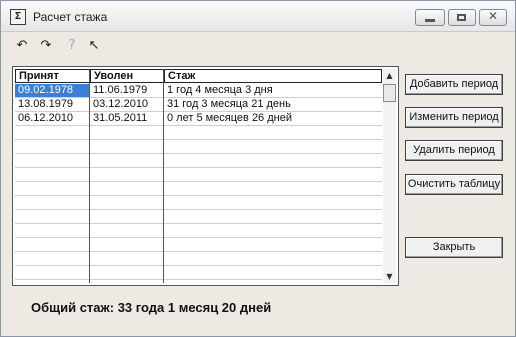 The image size is (516, 337). What do you see at coordinates (454, 247) in the screenshot?
I see `close-button: Закрыть` at bounding box center [454, 247].